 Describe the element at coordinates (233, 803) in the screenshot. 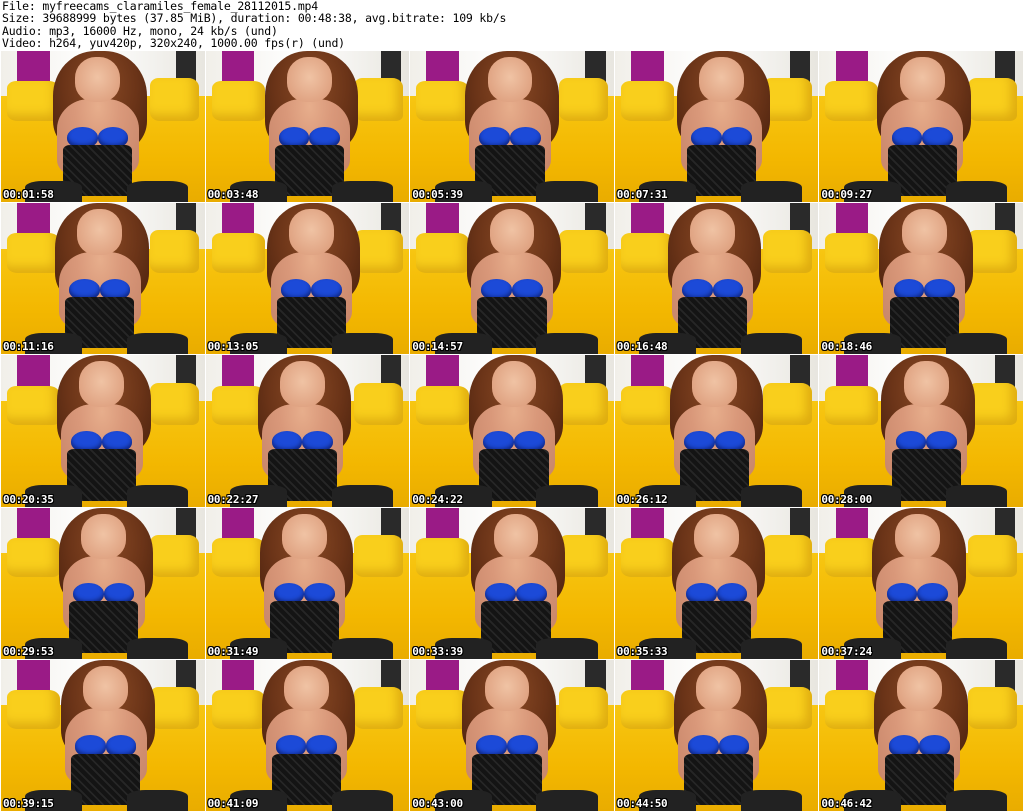

I see `thumbnail-timestamp: 00:41:09` at that location.